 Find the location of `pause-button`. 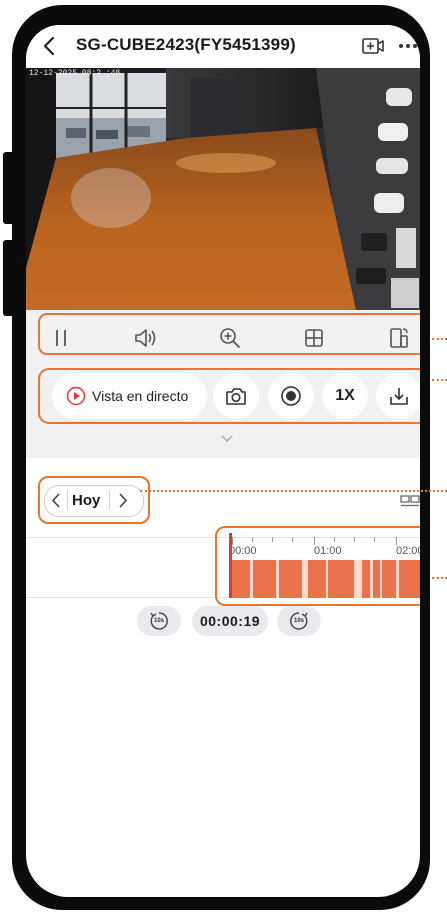

pause-button is located at coordinates (61, 338).